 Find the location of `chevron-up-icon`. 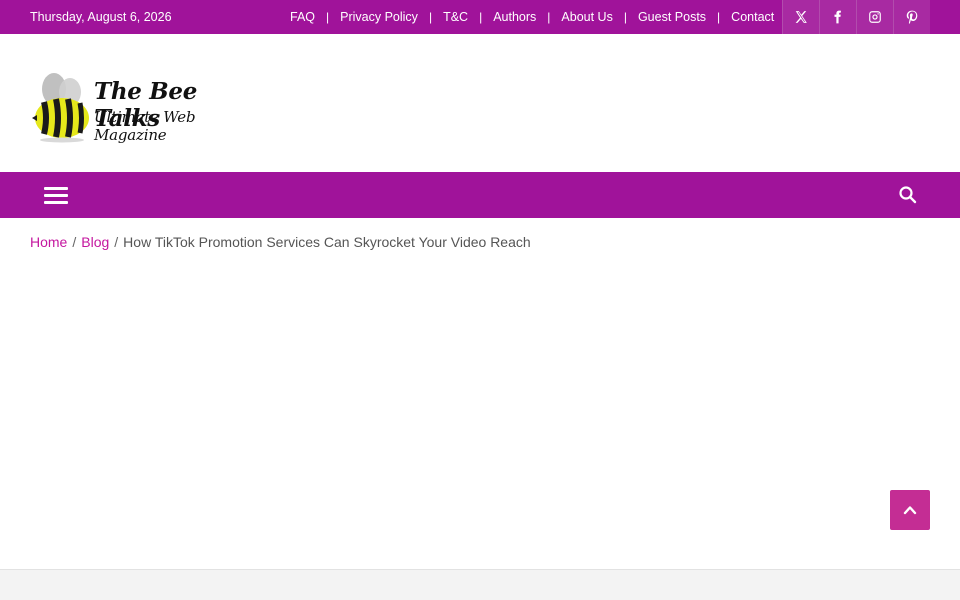

chevron-up-icon is located at coordinates (910, 510).